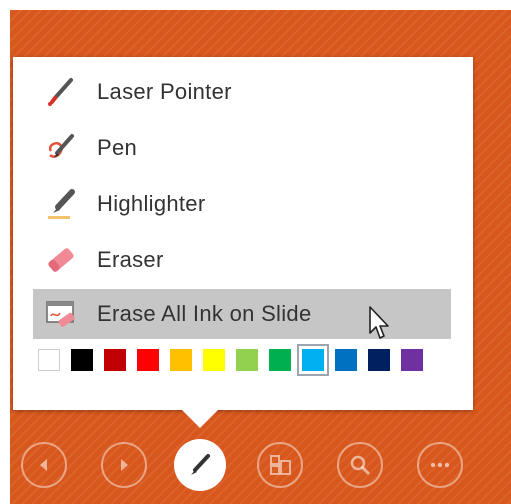 The image size is (511, 504). Describe the element at coordinates (82, 360) in the screenshot. I see `color-swatch-black` at that location.